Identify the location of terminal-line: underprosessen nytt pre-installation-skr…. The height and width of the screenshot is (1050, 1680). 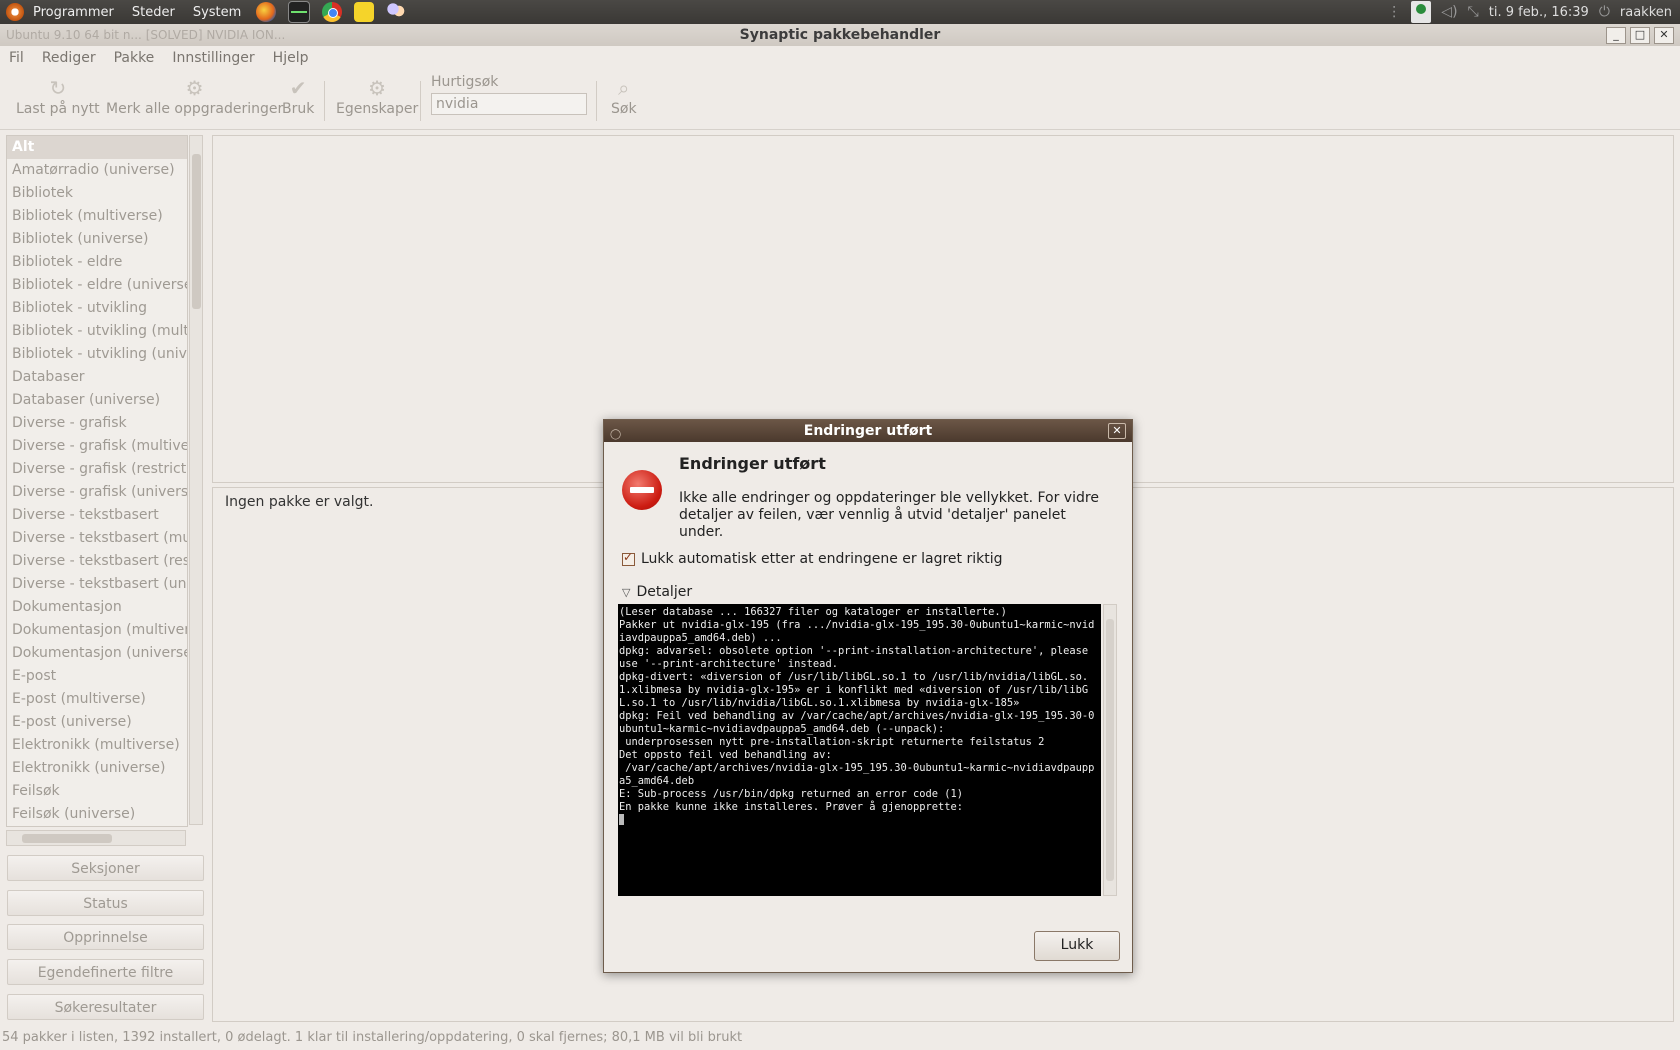
(832, 742).